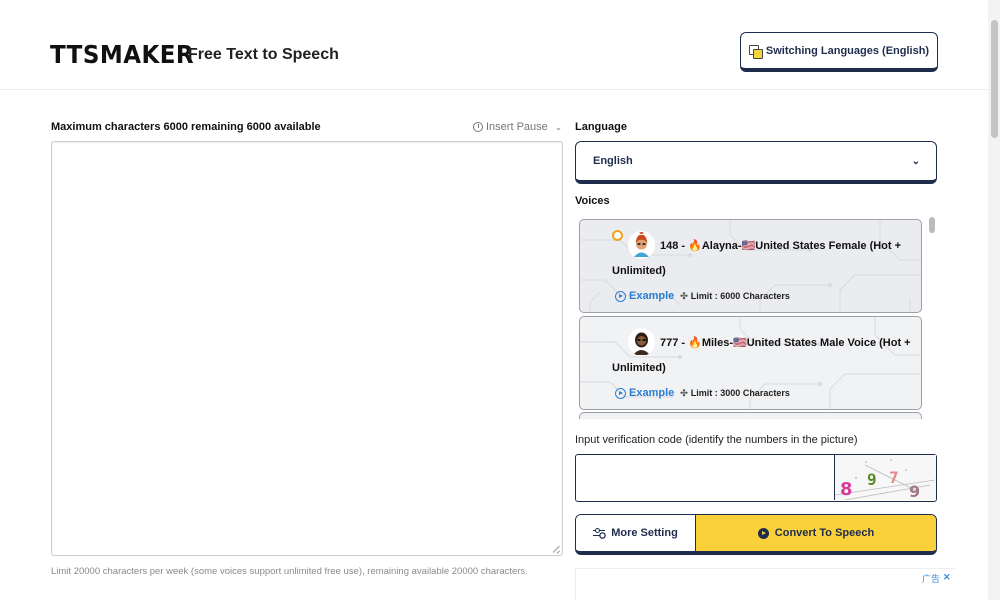  Describe the element at coordinates (755, 51) in the screenshot. I see `translate-icon` at that location.